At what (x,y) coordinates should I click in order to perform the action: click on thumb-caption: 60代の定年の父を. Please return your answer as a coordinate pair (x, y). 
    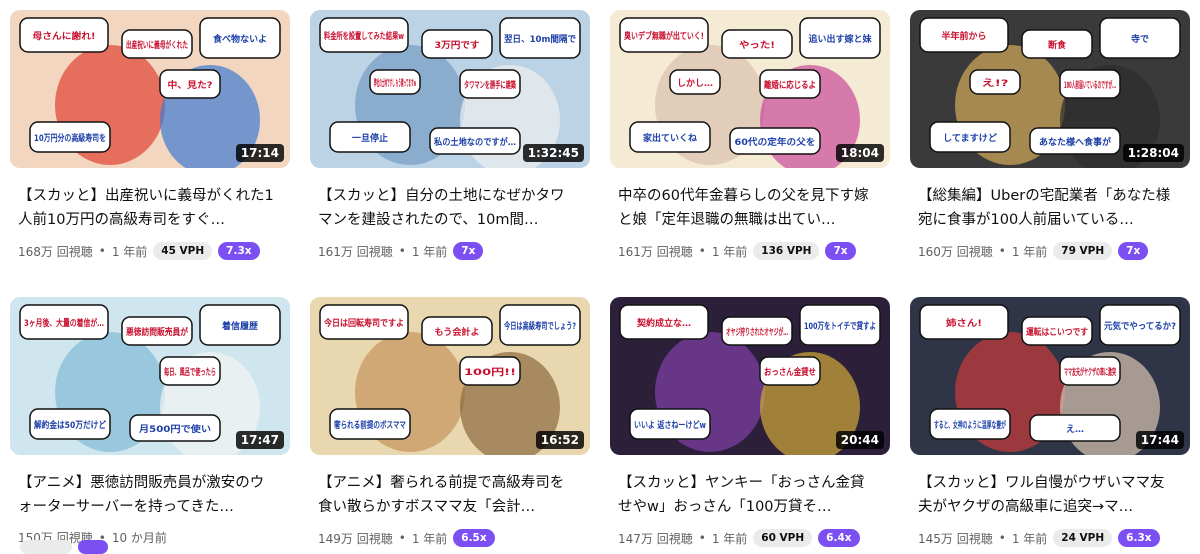
    Looking at the image, I should click on (775, 141).